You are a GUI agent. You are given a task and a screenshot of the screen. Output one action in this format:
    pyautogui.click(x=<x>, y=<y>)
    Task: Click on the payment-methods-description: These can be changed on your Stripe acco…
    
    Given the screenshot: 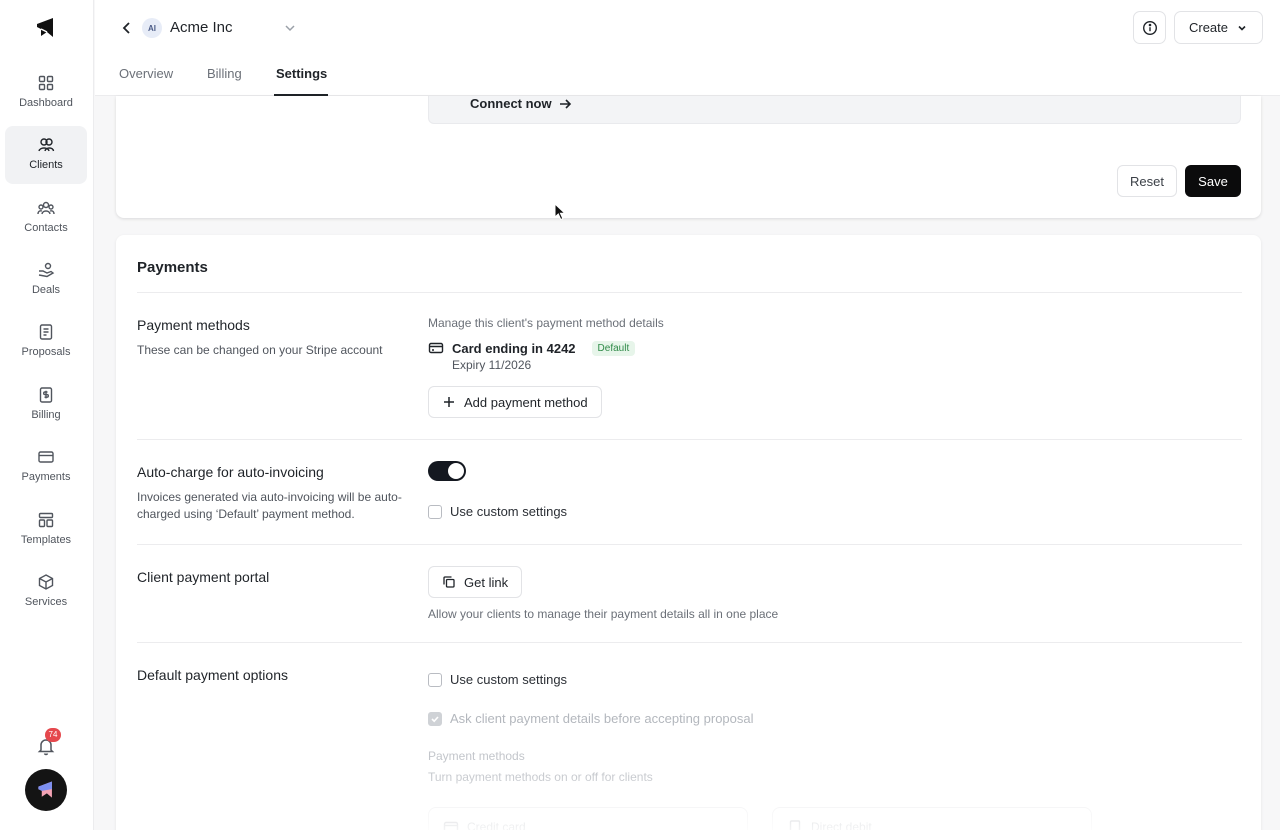 What is the action you would take?
    pyautogui.click(x=260, y=350)
    